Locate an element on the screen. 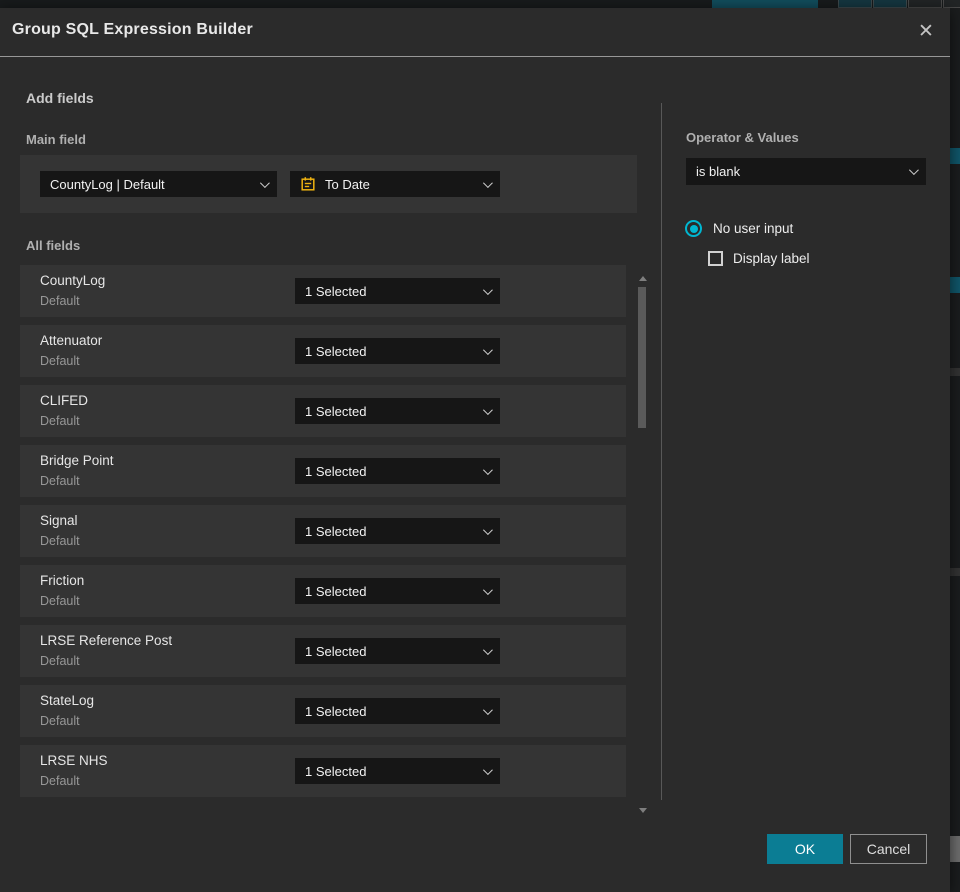 The height and width of the screenshot is (892, 960). field-row: Signal Default 1 Selected is located at coordinates (323, 531).